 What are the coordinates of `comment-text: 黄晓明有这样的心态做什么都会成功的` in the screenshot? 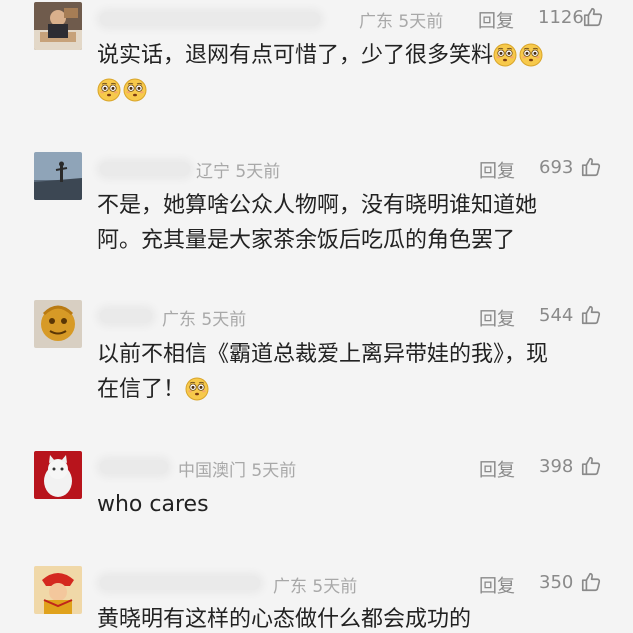 It's located at (347, 617).